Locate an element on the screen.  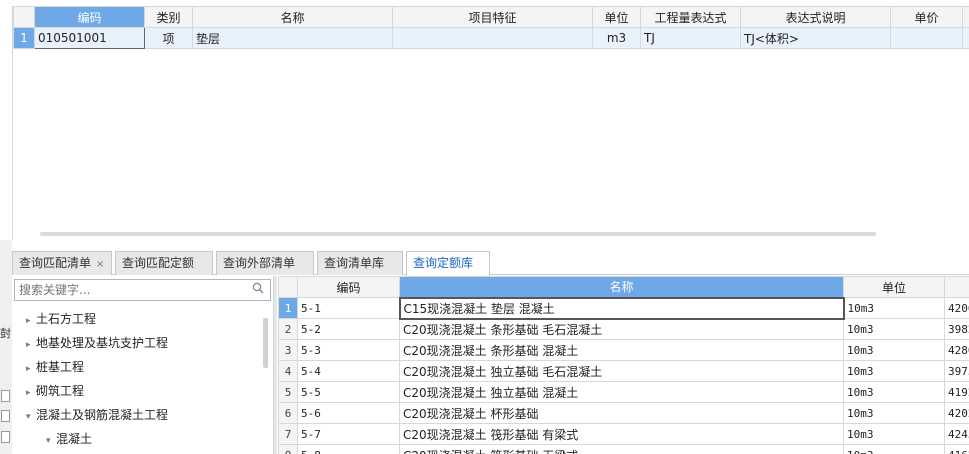
cell-code: 010501001 is located at coordinates (89, 38).